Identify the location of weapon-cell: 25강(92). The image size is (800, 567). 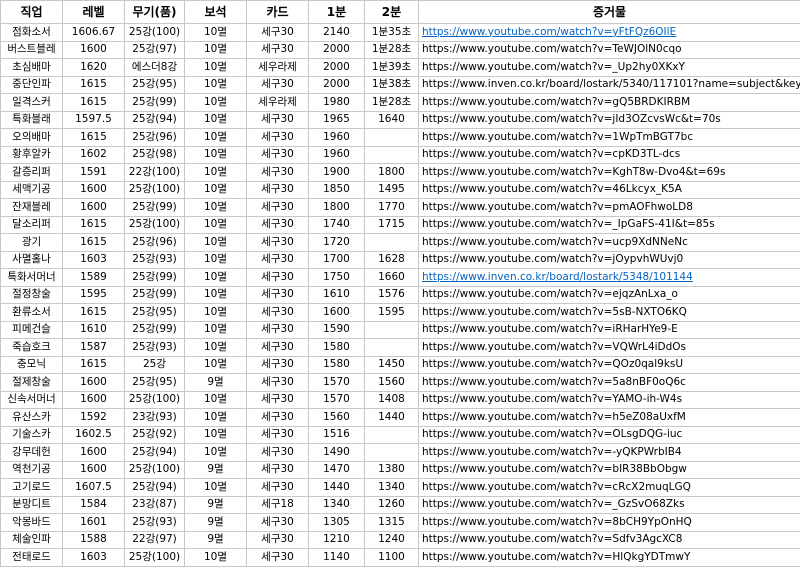
(155, 435).